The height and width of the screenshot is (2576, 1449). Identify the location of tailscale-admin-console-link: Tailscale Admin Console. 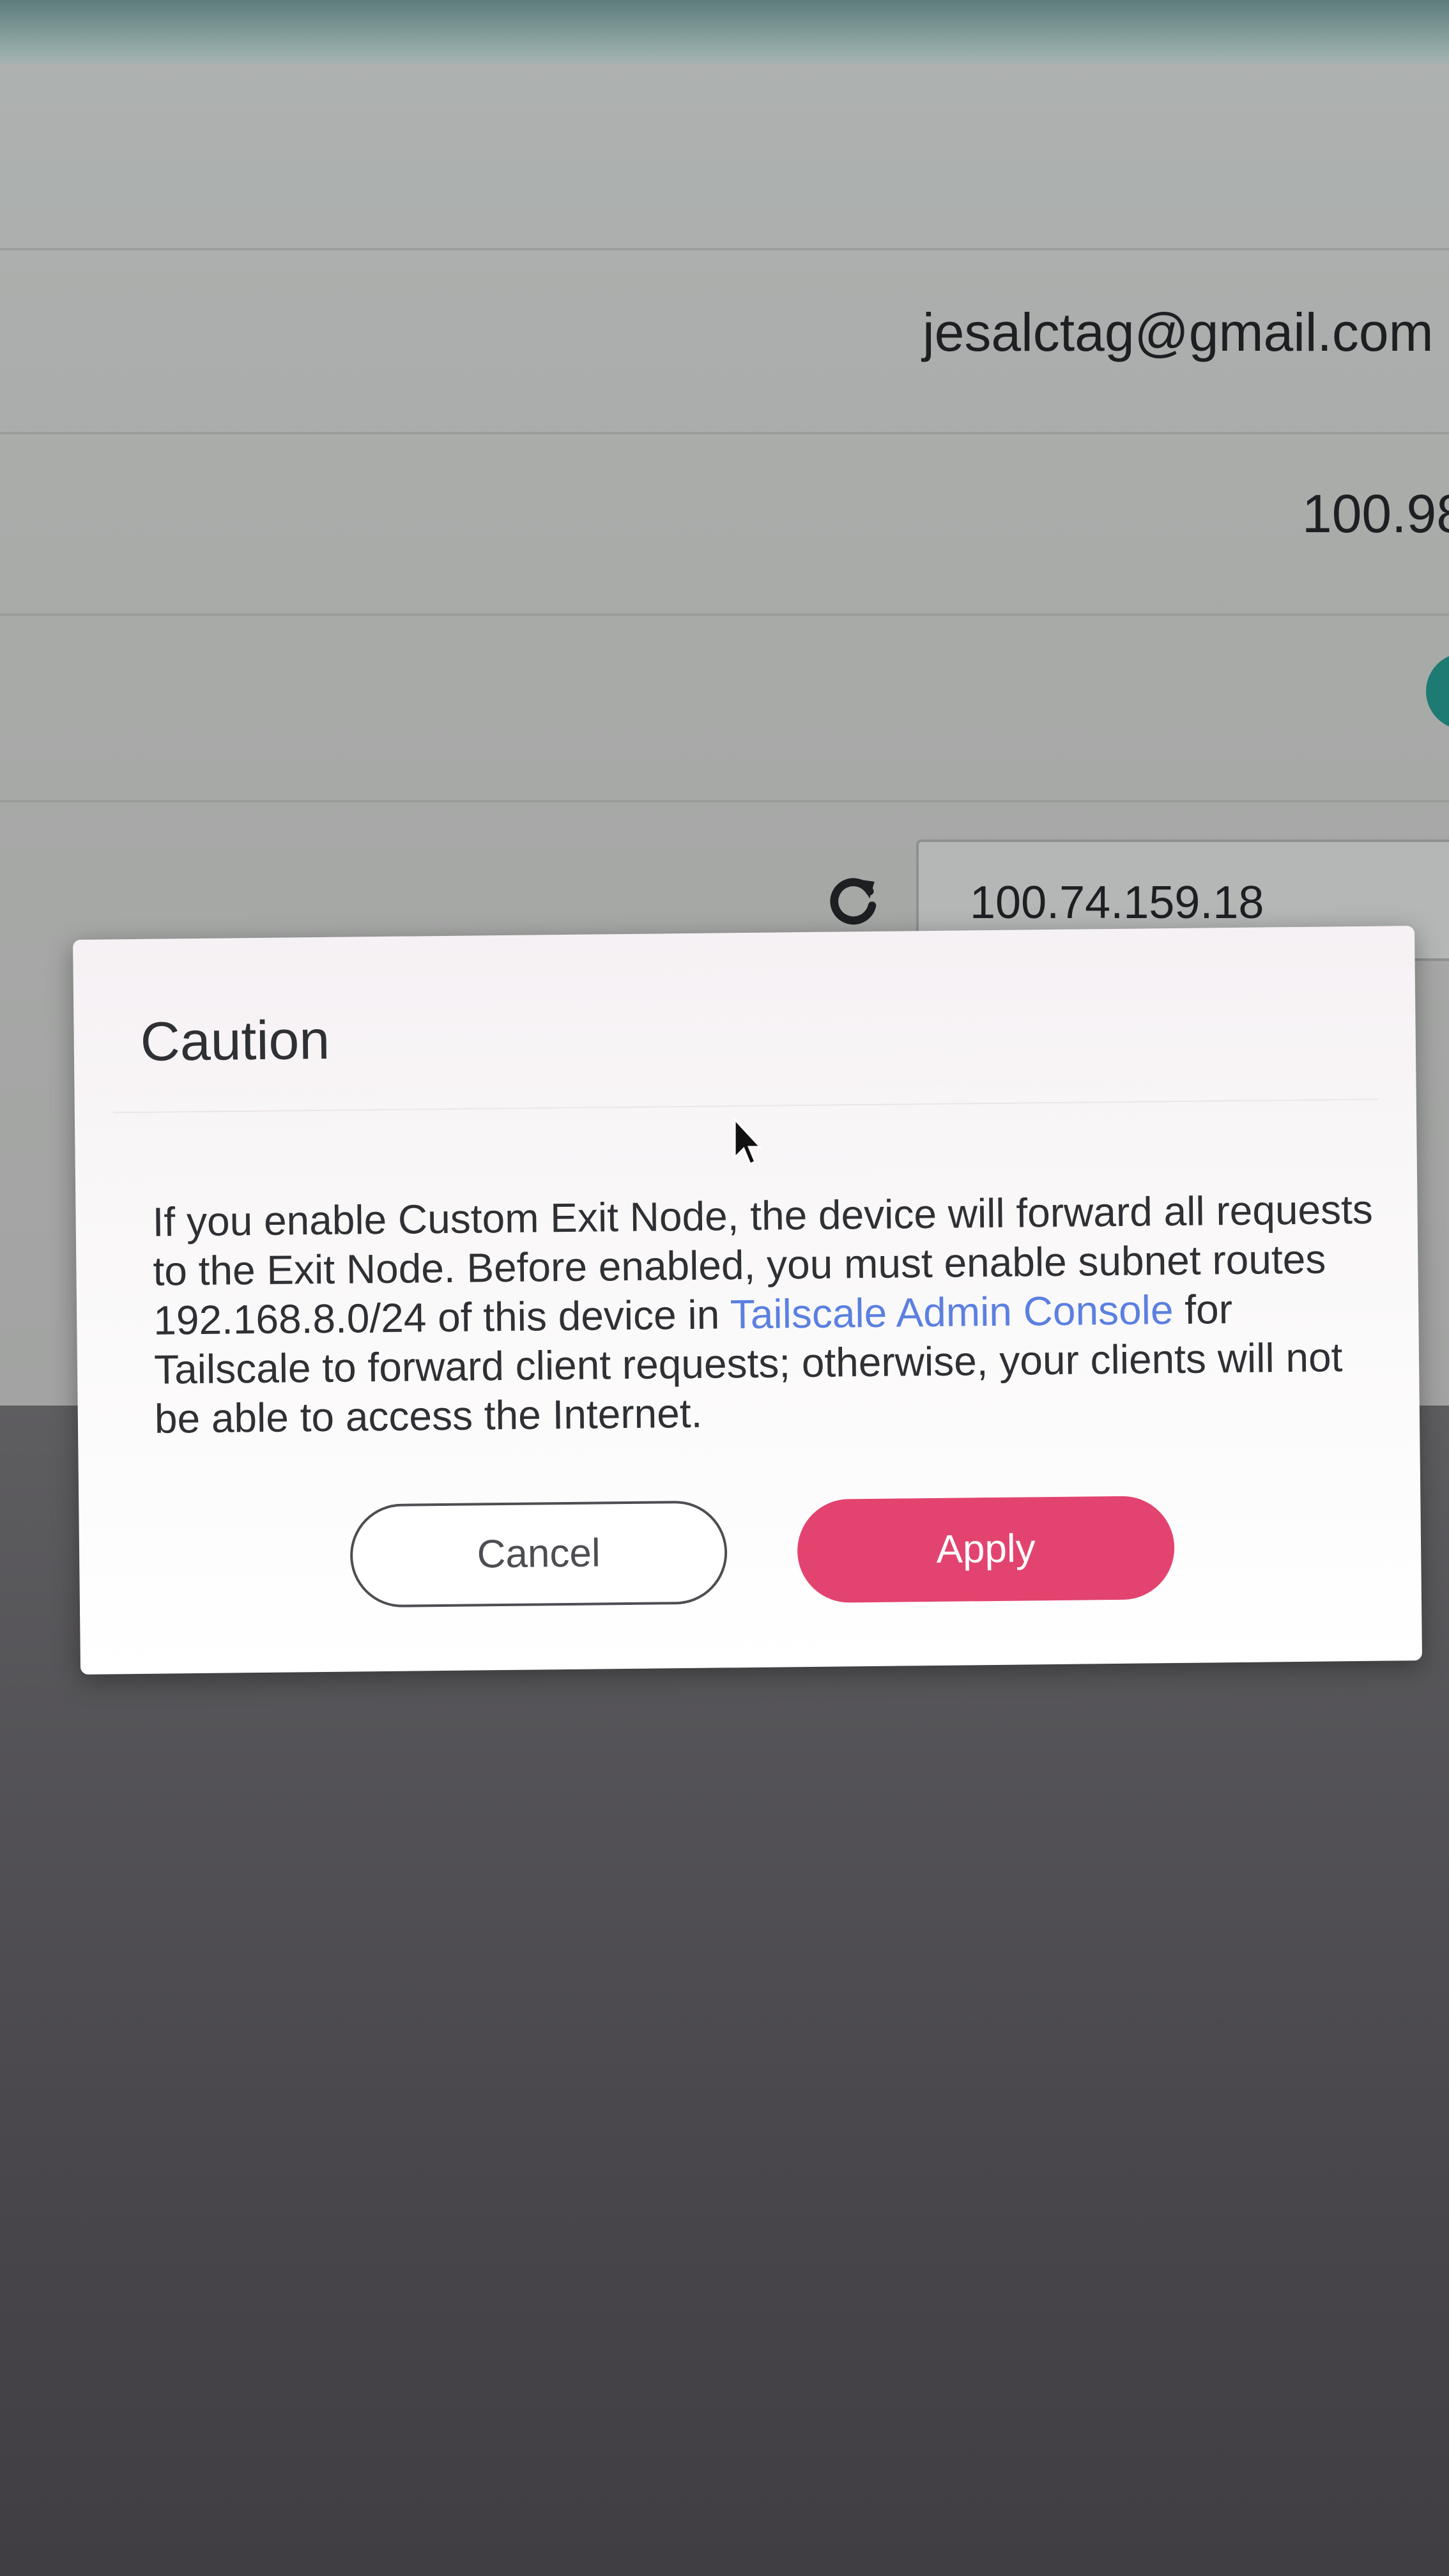
(951, 1312).